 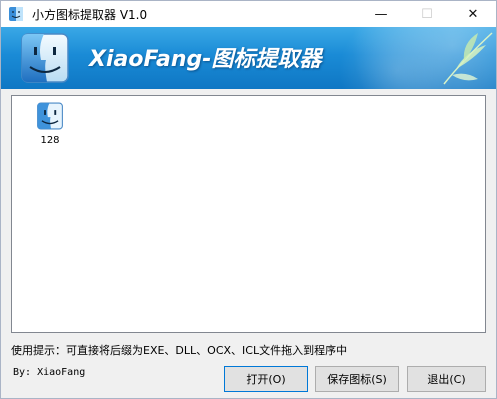 What do you see at coordinates (446, 379) in the screenshot?
I see `exit-button: 退出(C)` at bounding box center [446, 379].